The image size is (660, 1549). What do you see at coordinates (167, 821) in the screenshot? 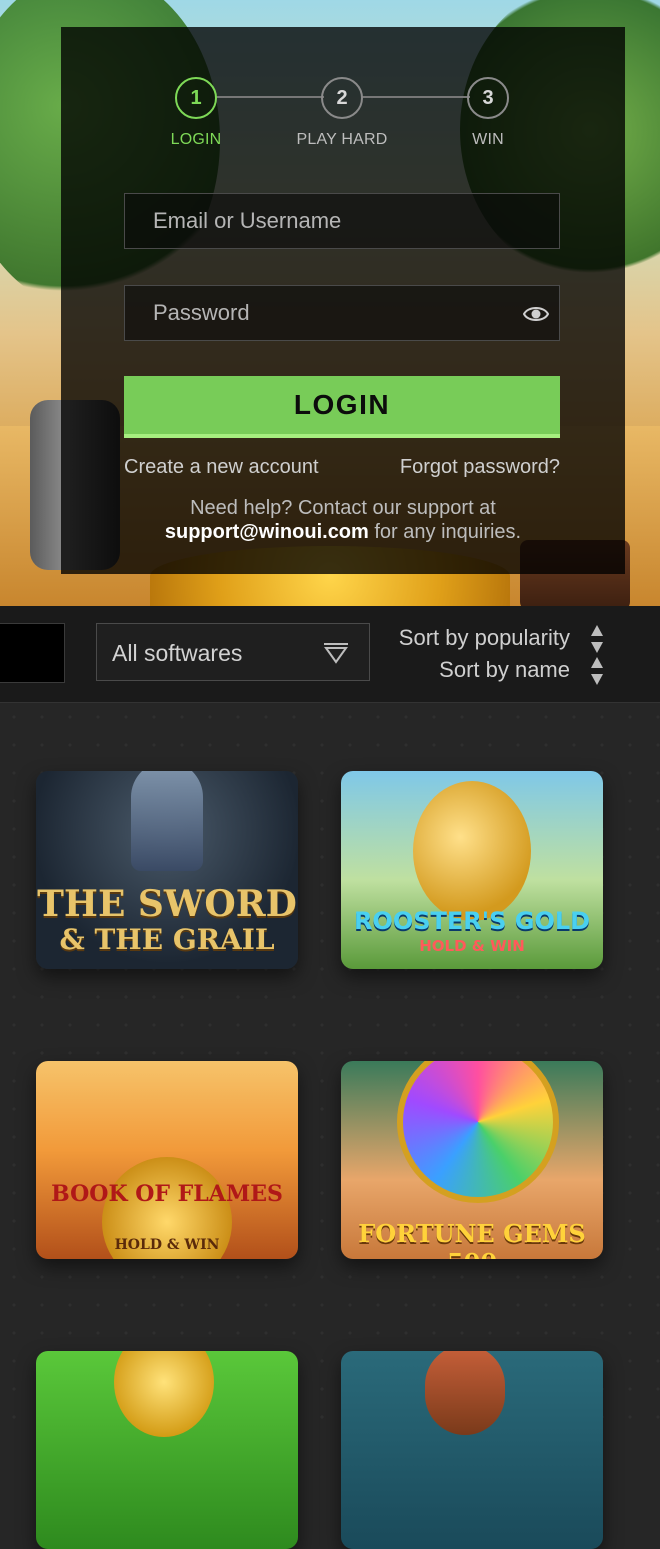
I see `knight-figure` at bounding box center [167, 821].